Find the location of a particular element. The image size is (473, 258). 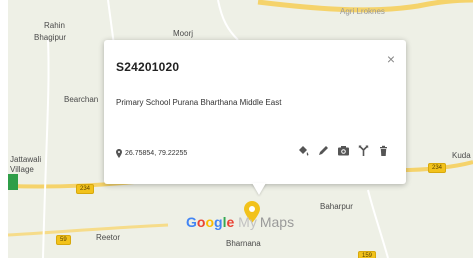

google-my-maps-logo: Google My Maps is located at coordinates (240, 222).